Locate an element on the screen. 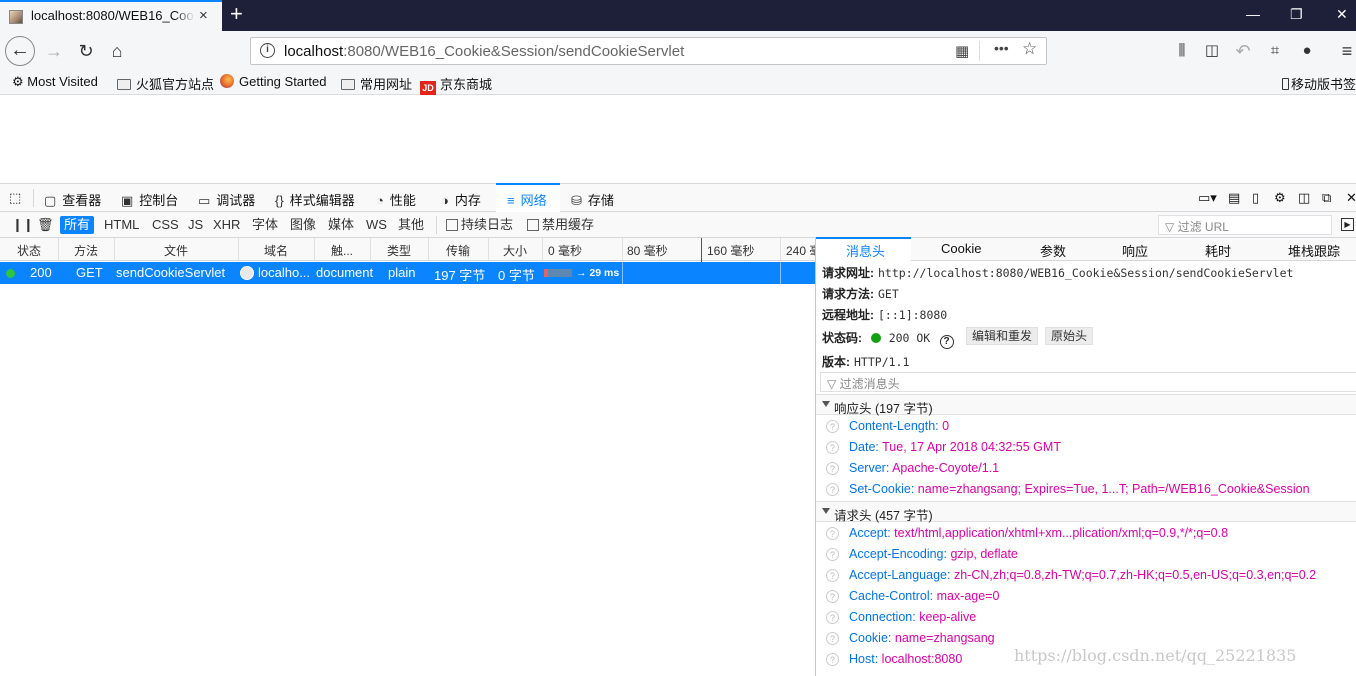 Image resolution: width=1356 pixels, height=676 pixels. disable-cache-toggle: 禁用缓存 is located at coordinates (560, 225).